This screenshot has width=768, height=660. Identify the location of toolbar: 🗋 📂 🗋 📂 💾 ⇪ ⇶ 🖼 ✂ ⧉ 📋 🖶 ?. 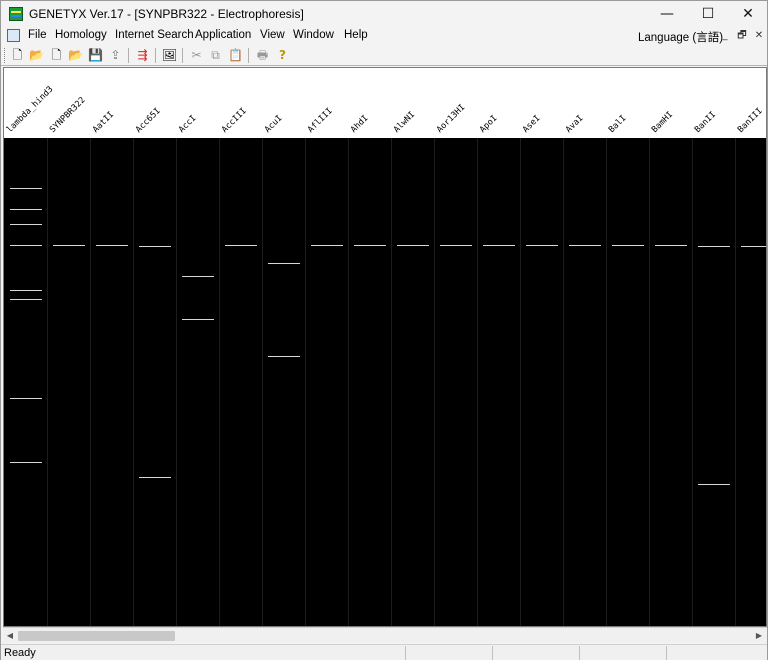
(384, 55).